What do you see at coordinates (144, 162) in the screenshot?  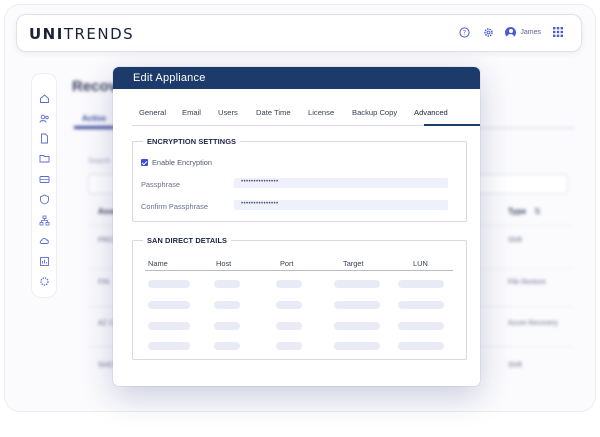 I see `enable-encryption-checkbox` at bounding box center [144, 162].